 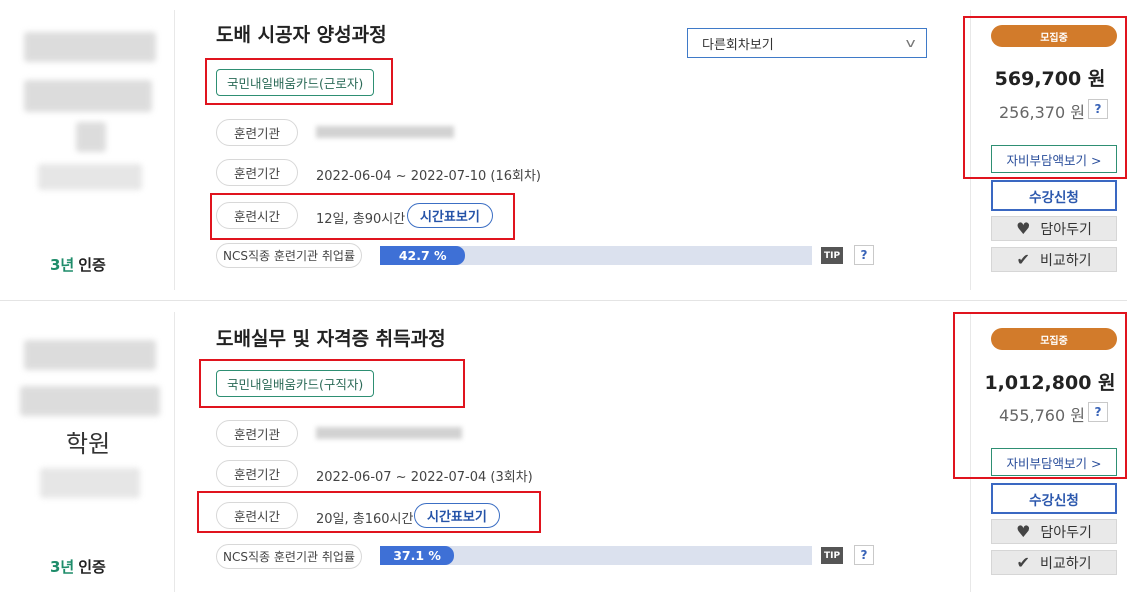 I want to click on employment-rate-fill: 37.1 %, so click(x=417, y=555).